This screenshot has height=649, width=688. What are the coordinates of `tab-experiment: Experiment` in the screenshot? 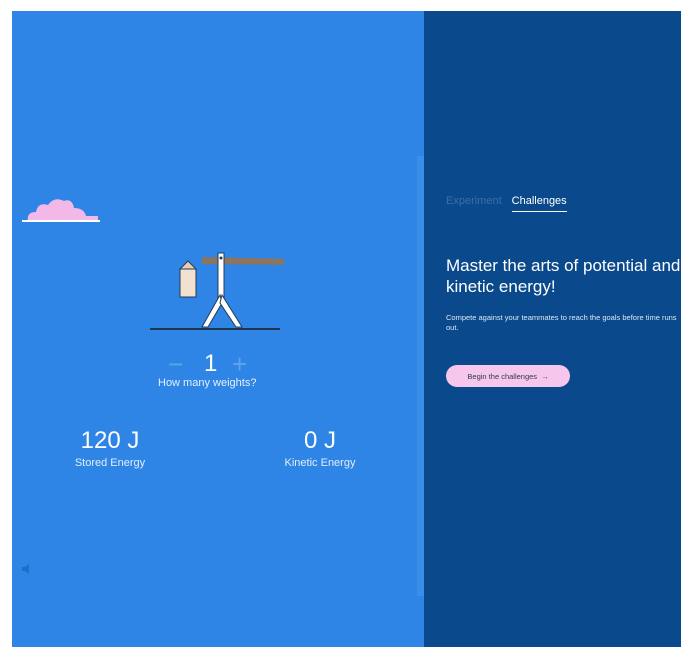 It's located at (474, 203).